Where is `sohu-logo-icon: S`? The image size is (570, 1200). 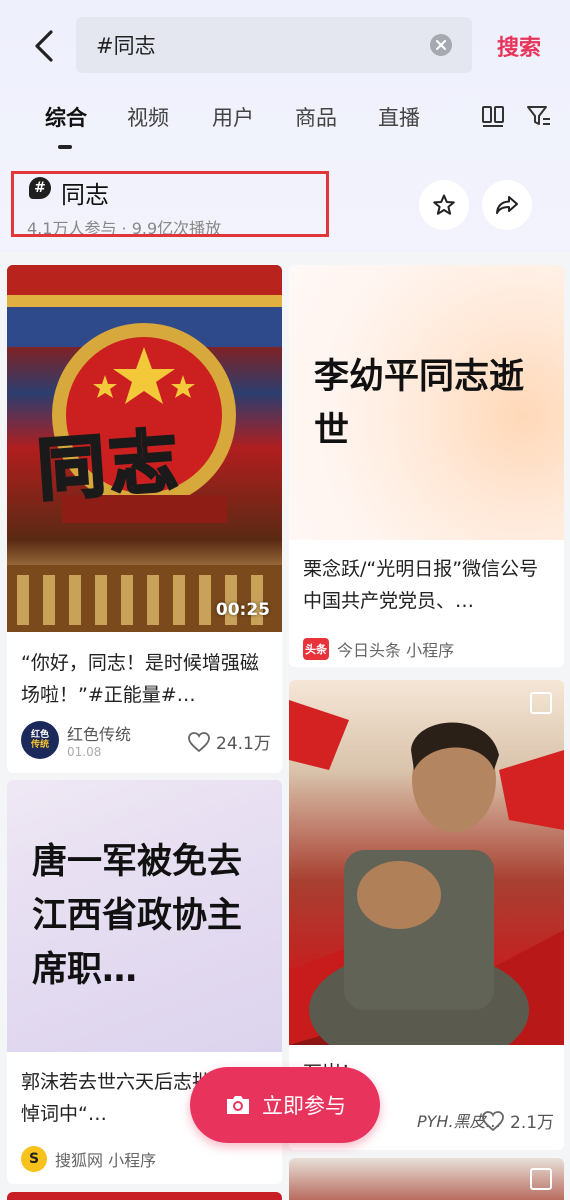
sohu-logo-icon: S is located at coordinates (34, 1159).